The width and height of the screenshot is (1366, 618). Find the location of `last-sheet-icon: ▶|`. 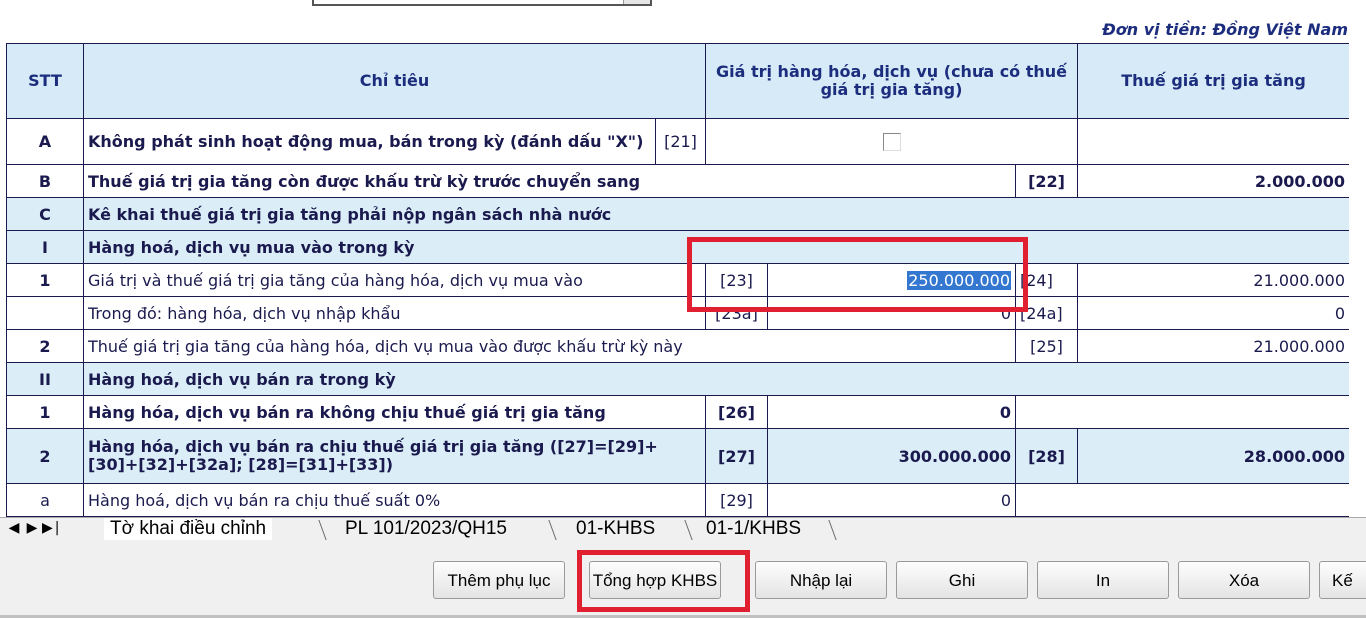

last-sheet-icon: ▶| is located at coordinates (51, 528).